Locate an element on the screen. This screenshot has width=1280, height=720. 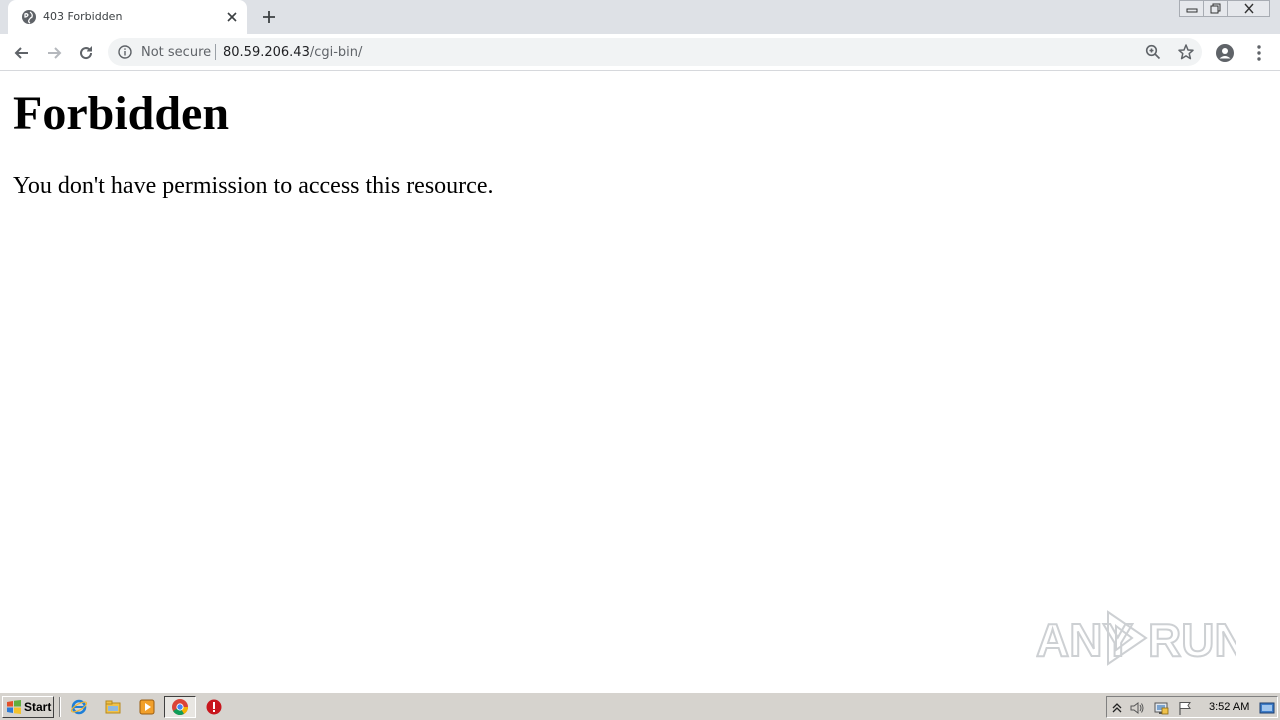
show-hidden-icons-icon is located at coordinates (1117, 708).